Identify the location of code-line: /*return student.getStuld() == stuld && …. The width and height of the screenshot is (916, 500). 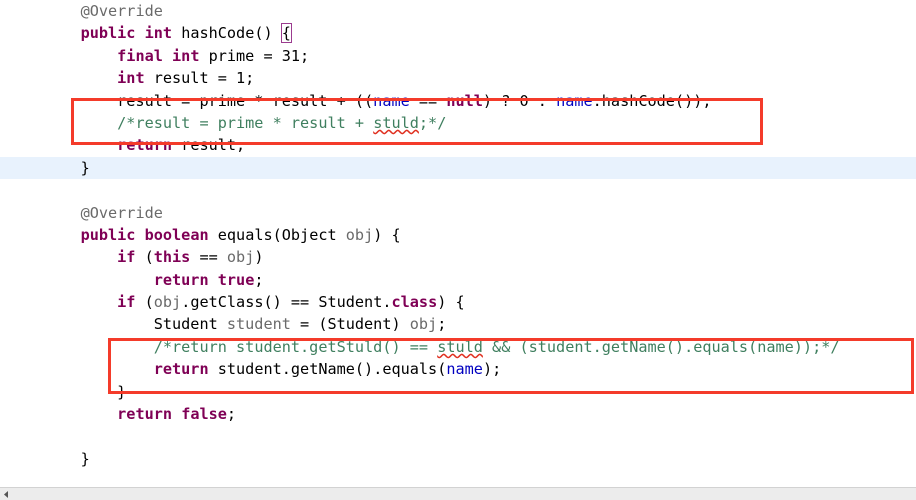
(458, 347).